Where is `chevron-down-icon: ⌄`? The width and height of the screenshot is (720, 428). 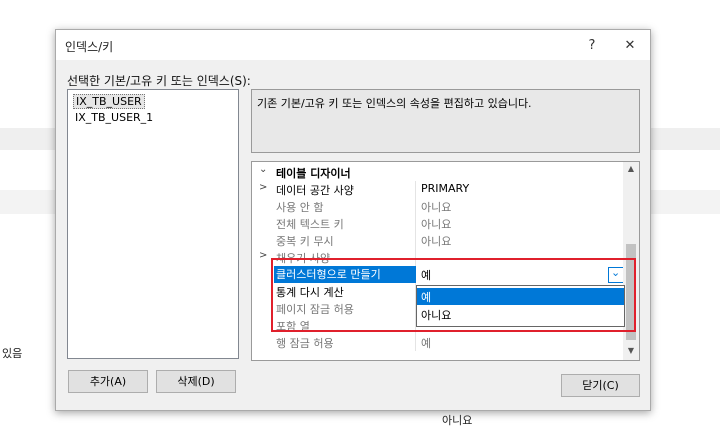 chevron-down-icon: ⌄ is located at coordinates (263, 169).